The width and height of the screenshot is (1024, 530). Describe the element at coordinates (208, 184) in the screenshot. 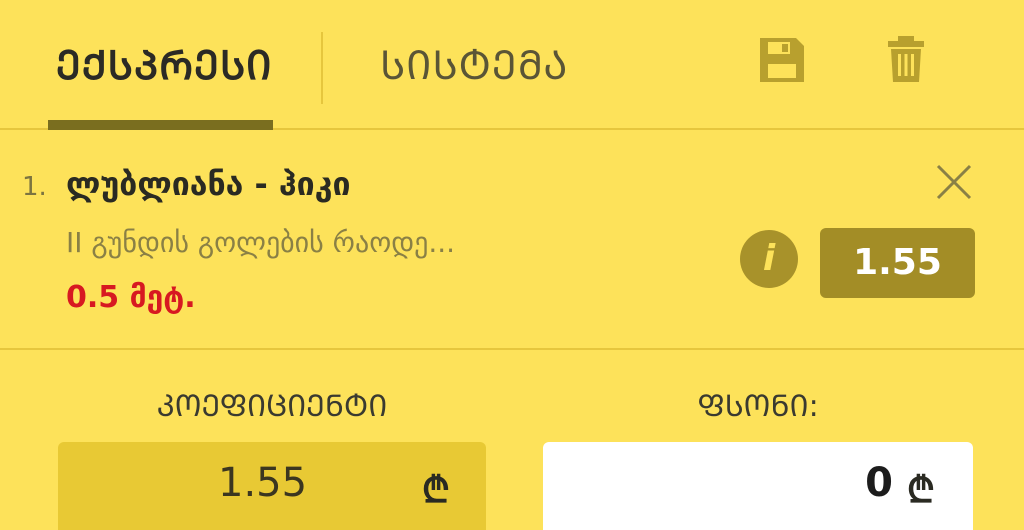

I see `match-title: ლუბლიანა - ჰიკი` at that location.